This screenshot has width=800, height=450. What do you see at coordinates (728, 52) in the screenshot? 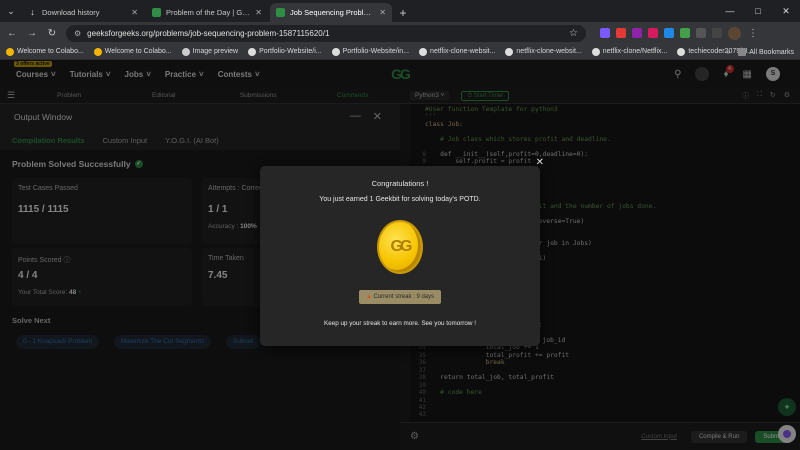
I see `chevron-right-icon: »` at bounding box center [728, 52].